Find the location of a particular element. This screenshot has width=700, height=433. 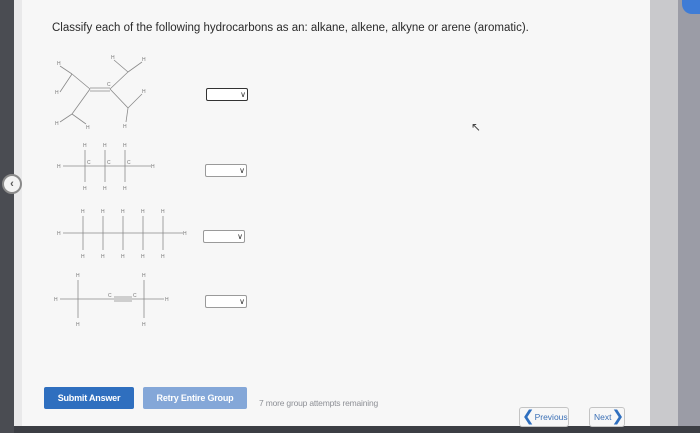

submit-answer-button: Submit Answer is located at coordinates (89, 398).